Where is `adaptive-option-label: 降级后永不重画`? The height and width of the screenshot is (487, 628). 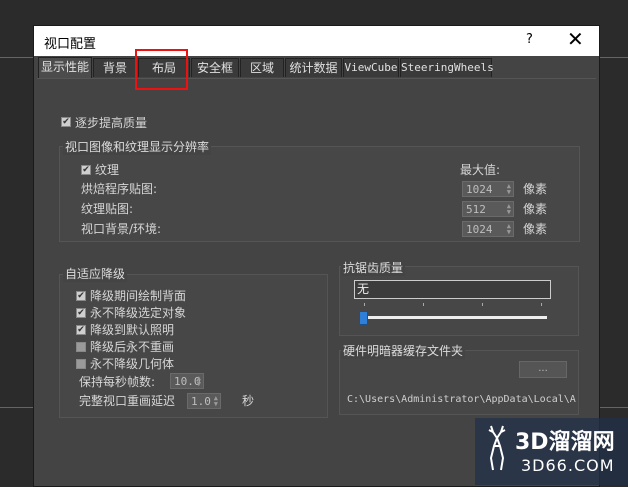 adaptive-option-label: 降级后永不重画 is located at coordinates (132, 347).